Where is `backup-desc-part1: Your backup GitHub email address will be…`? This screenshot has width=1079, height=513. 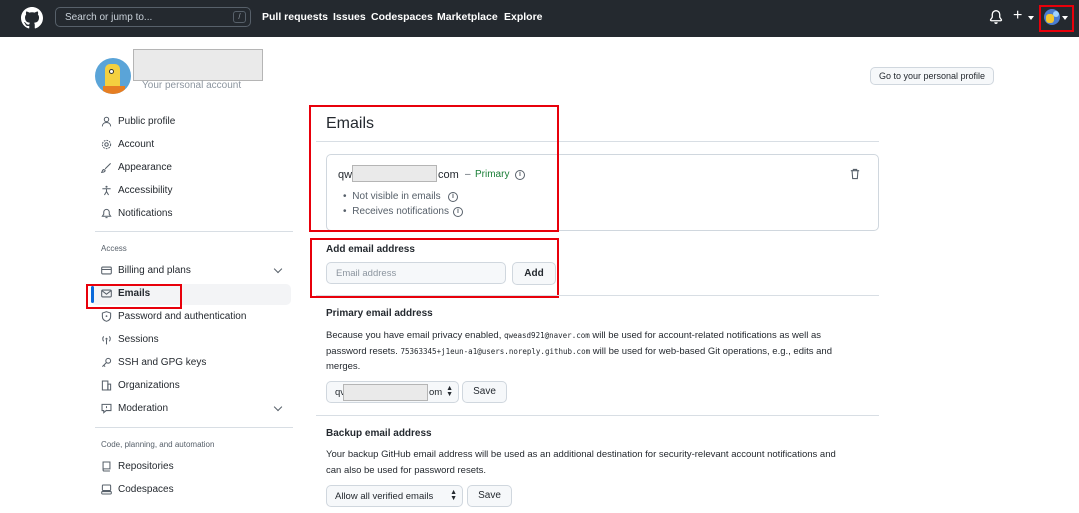 backup-desc-part1: Your backup GitHub email address will be… is located at coordinates (581, 454).